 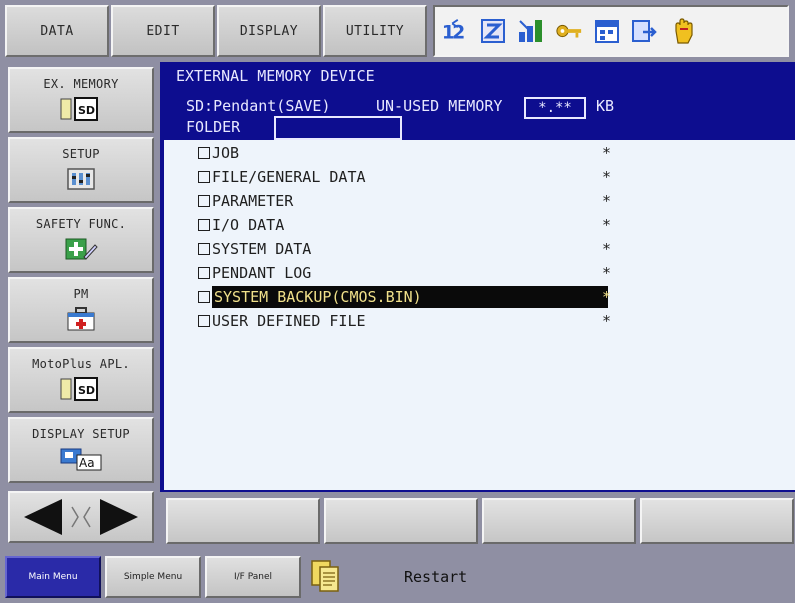 What do you see at coordinates (289, 177) in the screenshot?
I see `list-item-label: FILE/GENERAL DATA` at bounding box center [289, 177].